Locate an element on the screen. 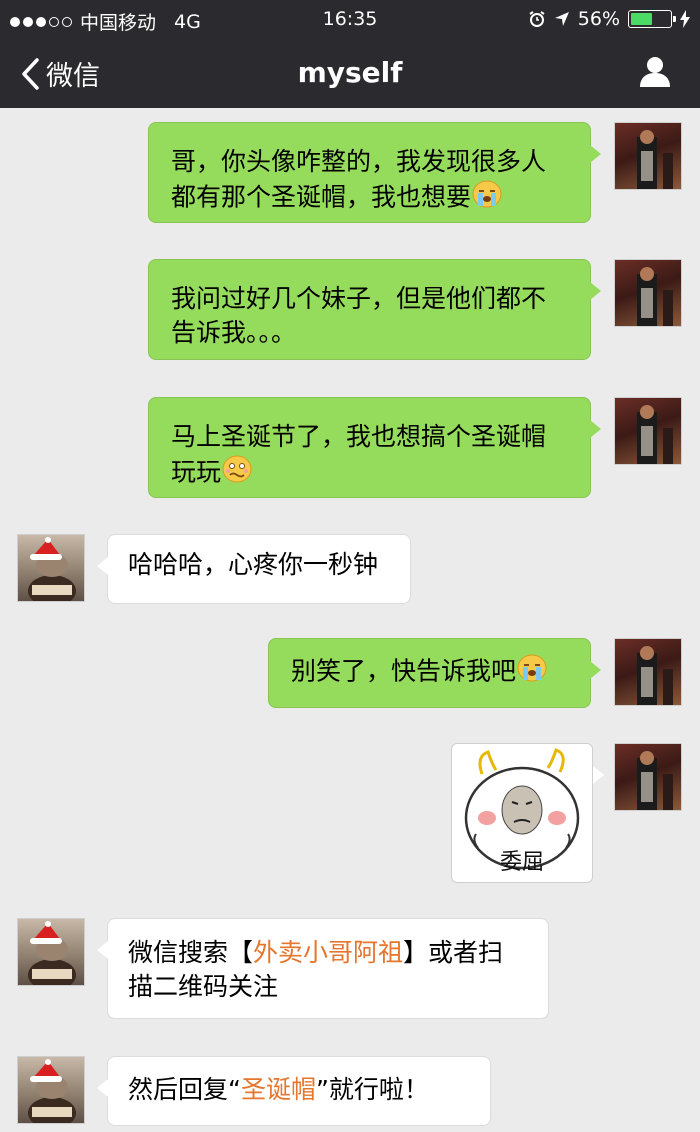  awkward-emoji-icon is located at coordinates (237, 473).